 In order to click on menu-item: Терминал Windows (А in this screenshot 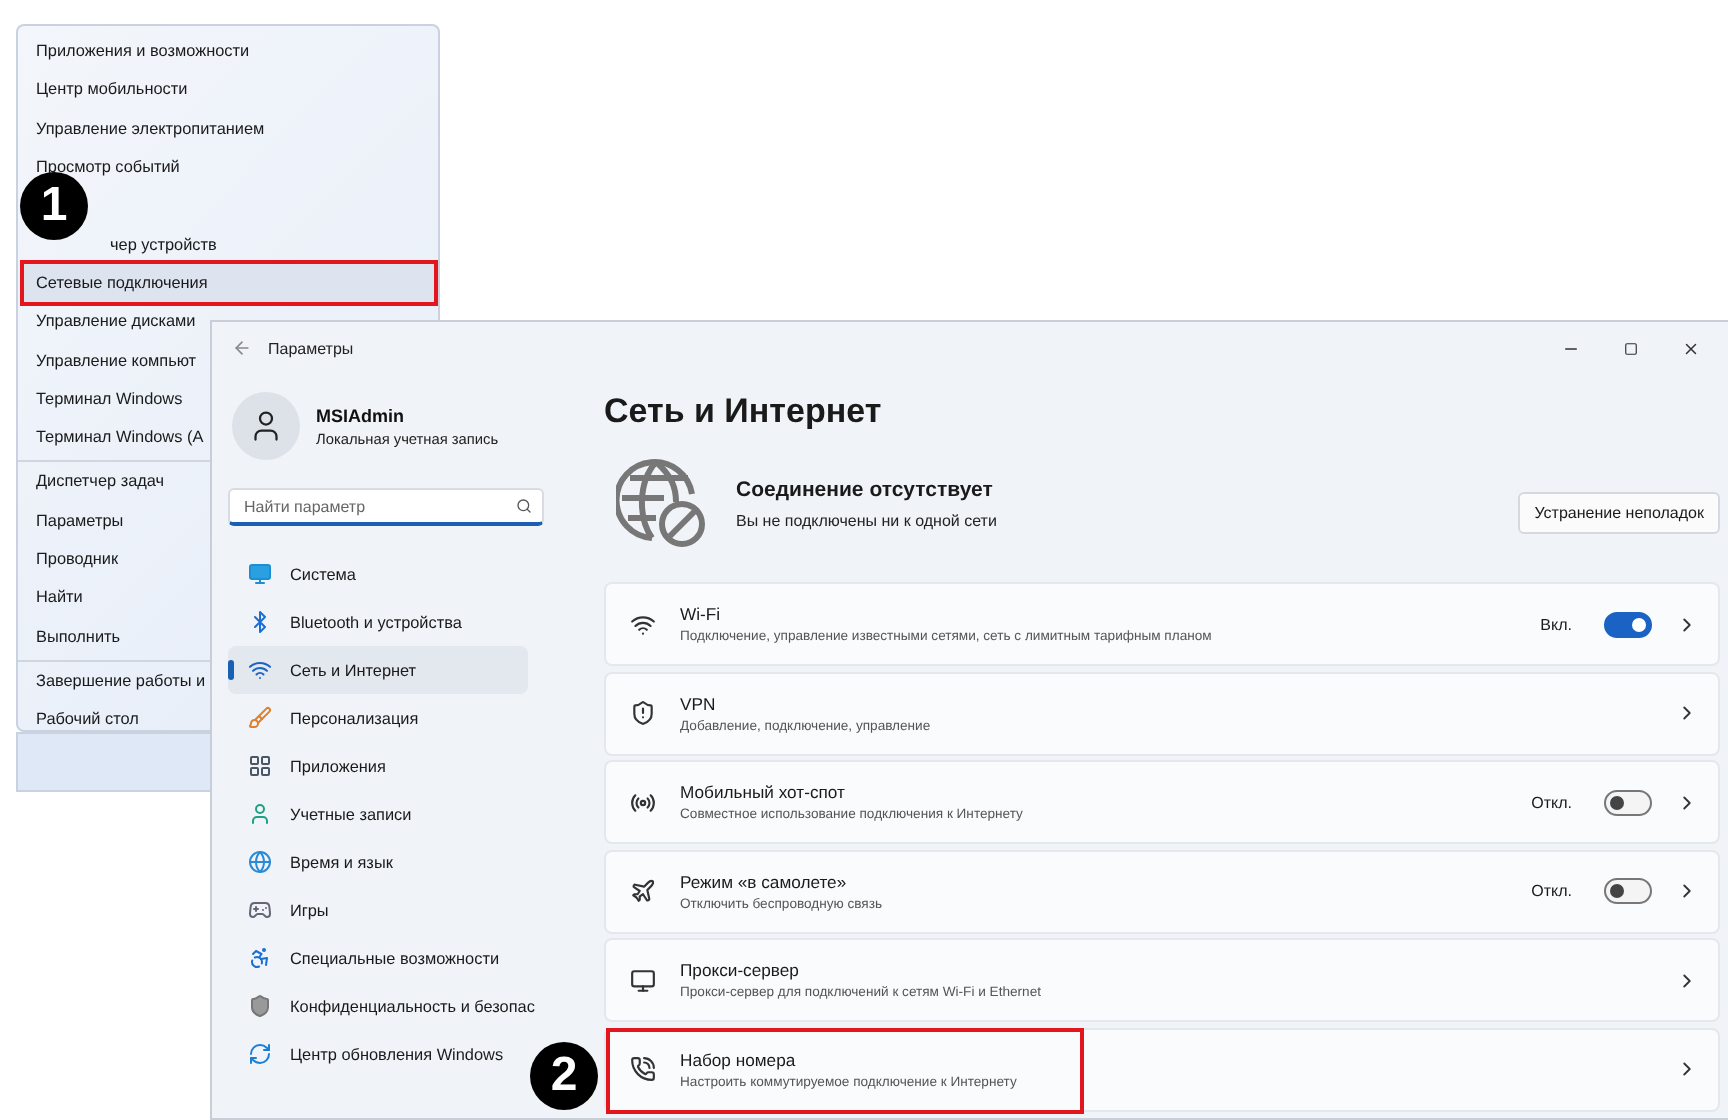, I will do `click(117, 437)`.